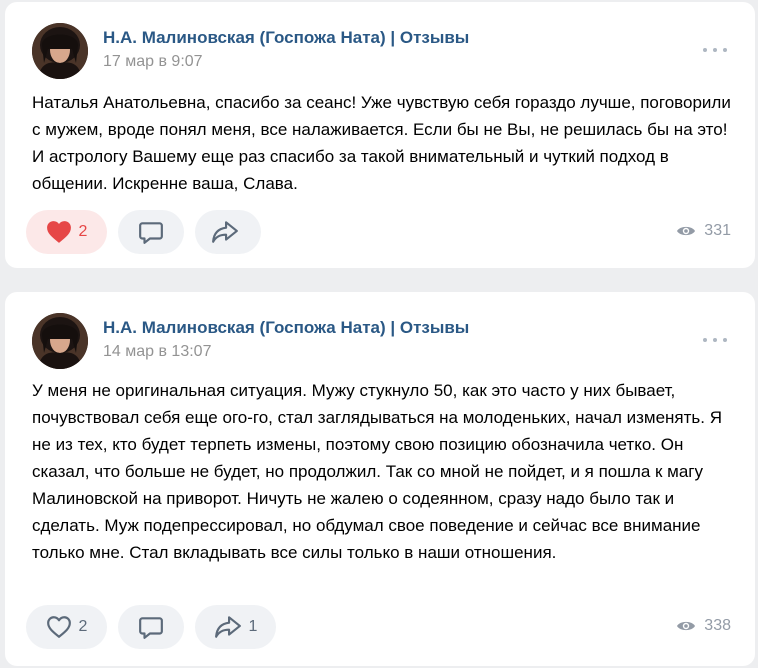 The height and width of the screenshot is (668, 758). I want to click on share-count: 1, so click(253, 626).